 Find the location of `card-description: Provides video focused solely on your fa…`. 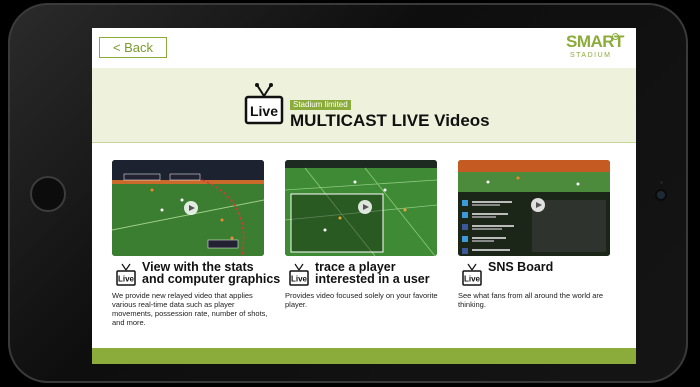

card-description: Provides video focused solely on your fa… is located at coordinates (361, 300).